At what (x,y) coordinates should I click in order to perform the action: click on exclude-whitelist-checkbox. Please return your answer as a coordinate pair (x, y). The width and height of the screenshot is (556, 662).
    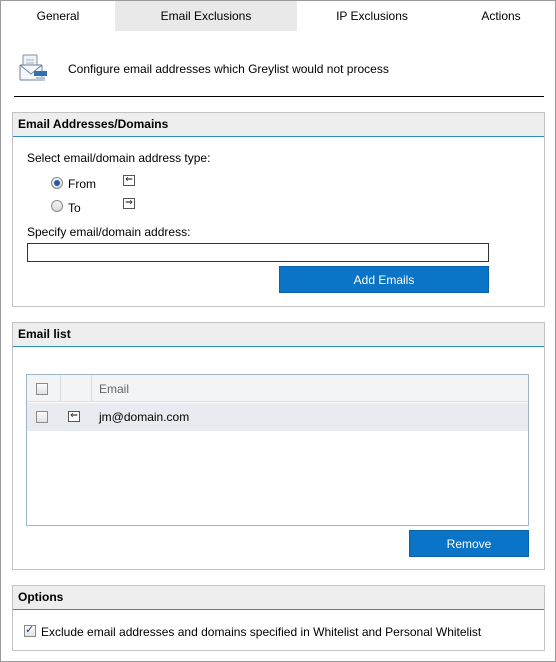
    Looking at the image, I should click on (30, 630).